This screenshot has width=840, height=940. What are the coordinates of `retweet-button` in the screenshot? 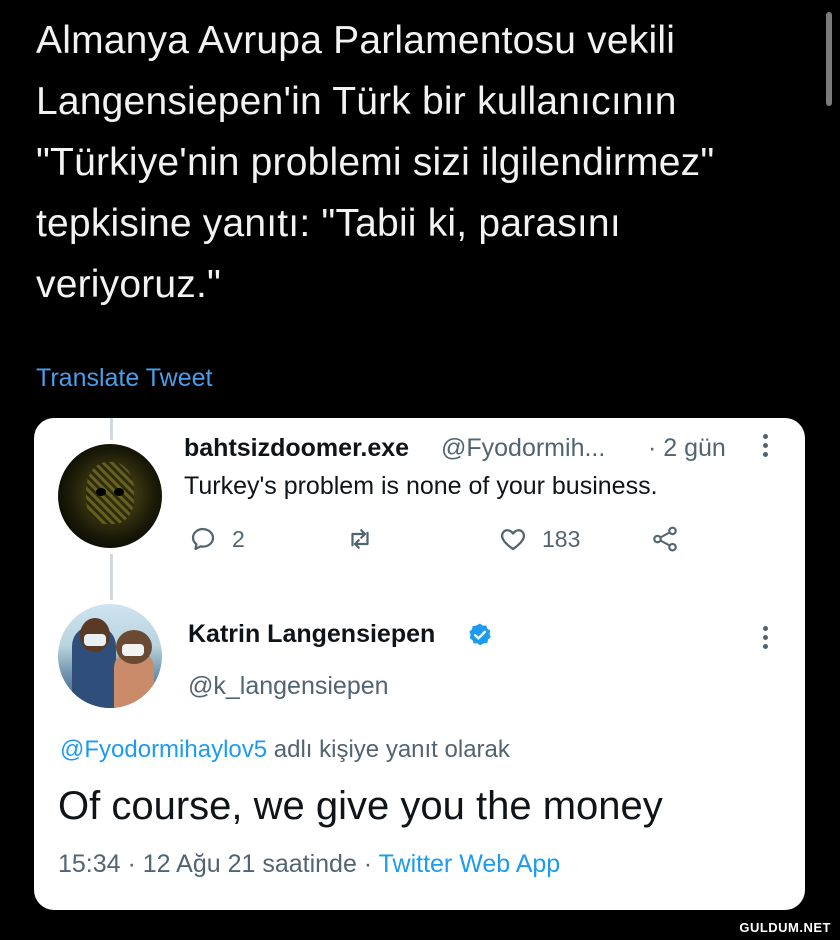 It's located at (360, 539).